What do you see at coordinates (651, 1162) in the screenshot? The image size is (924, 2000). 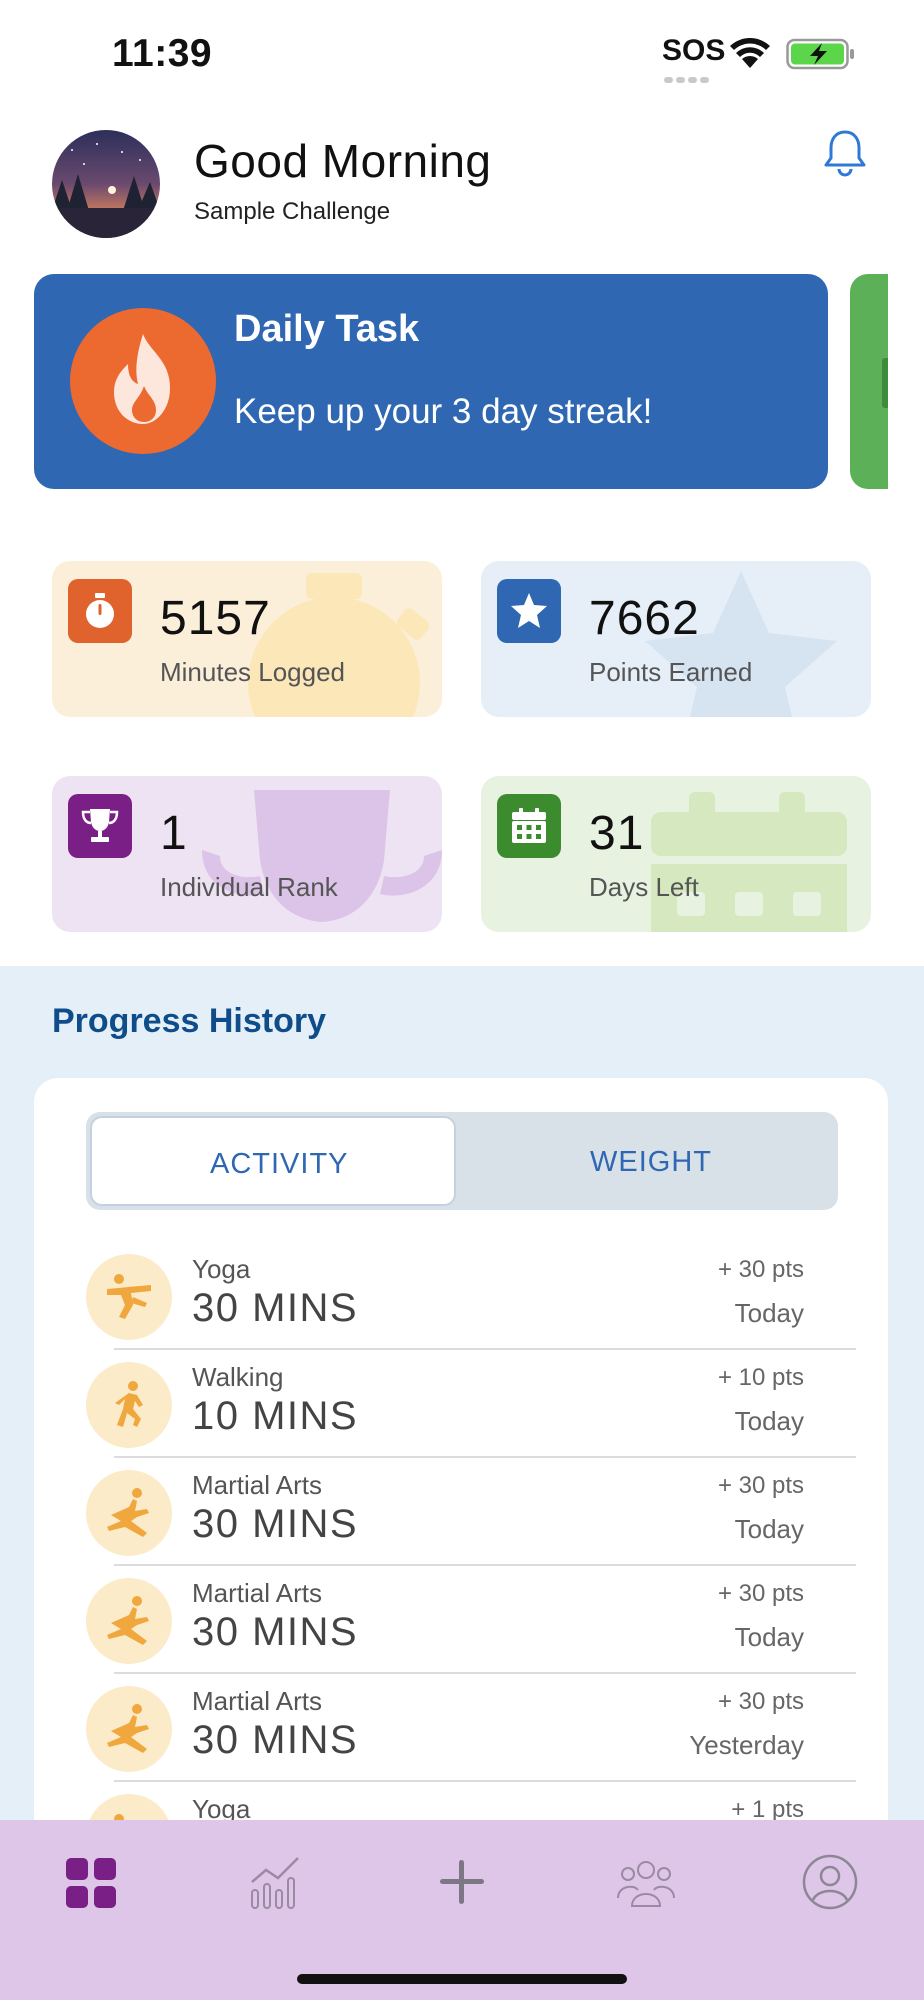 I see `tab-weight: WEIGHT` at bounding box center [651, 1162].